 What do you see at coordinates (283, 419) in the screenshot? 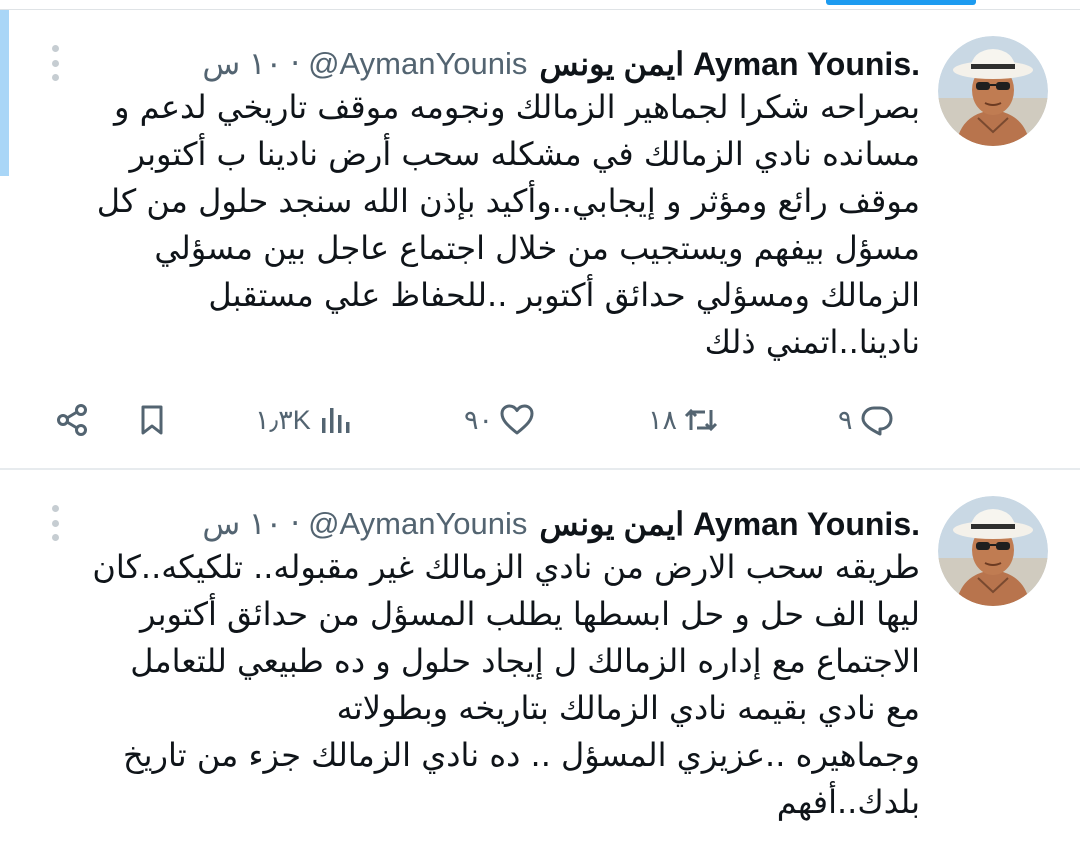
I see `views-count: ١٫٣K` at bounding box center [283, 419].